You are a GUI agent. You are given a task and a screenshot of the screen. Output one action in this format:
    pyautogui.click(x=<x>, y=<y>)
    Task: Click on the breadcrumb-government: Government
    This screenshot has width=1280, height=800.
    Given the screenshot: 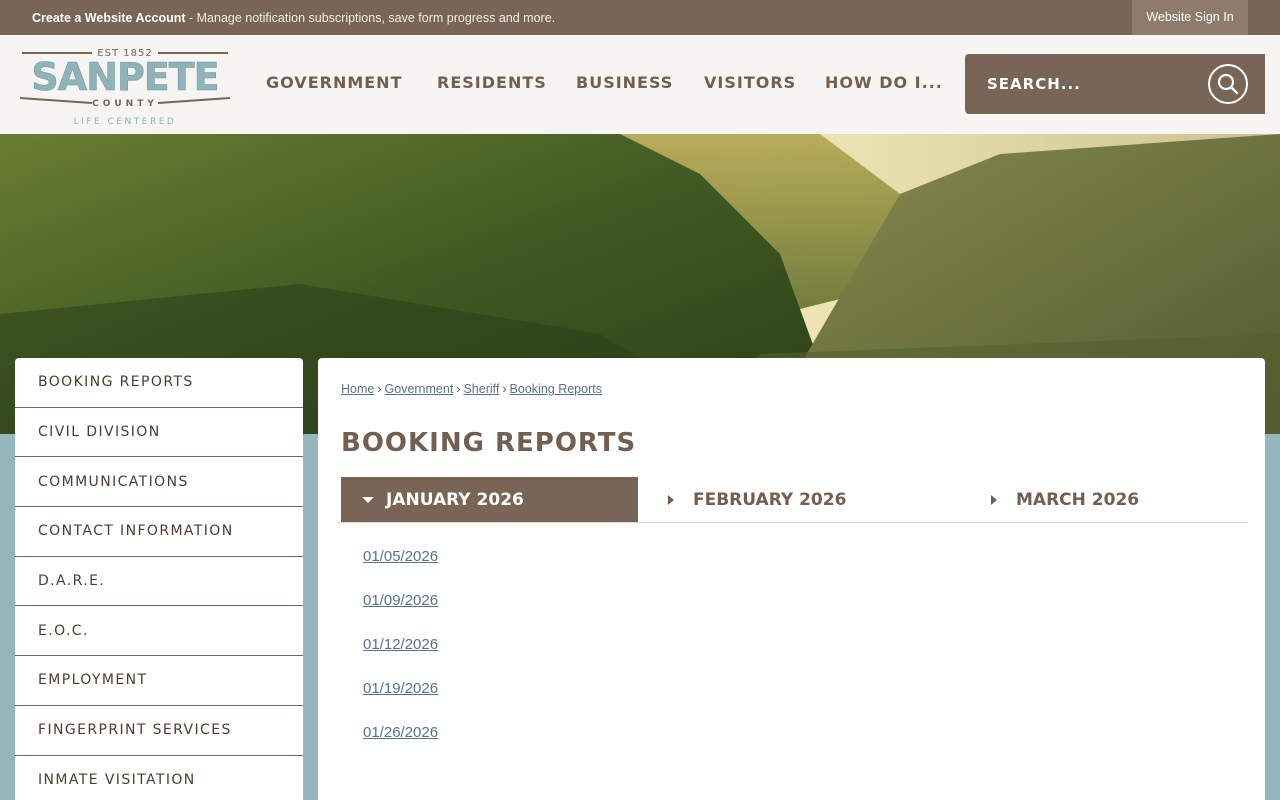 What is the action you would take?
    pyautogui.click(x=419, y=389)
    